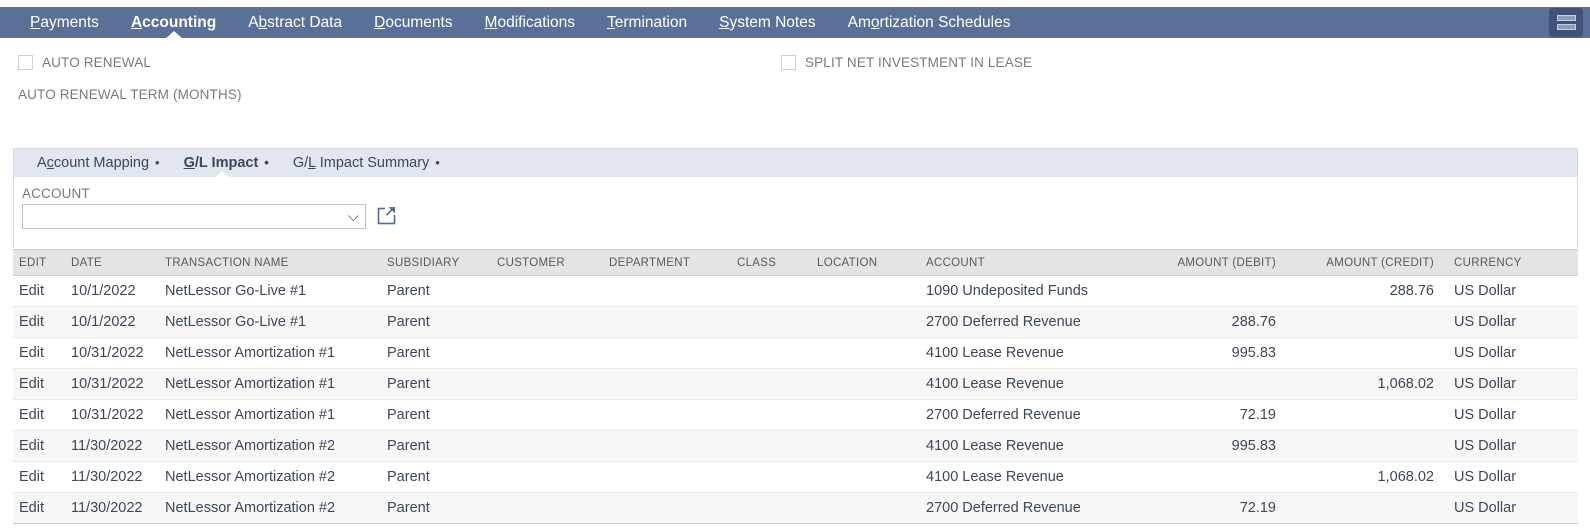 This screenshot has height=531, width=1590. What do you see at coordinates (611, 22) in the screenshot?
I see `nav-tab-accel: T` at bounding box center [611, 22].